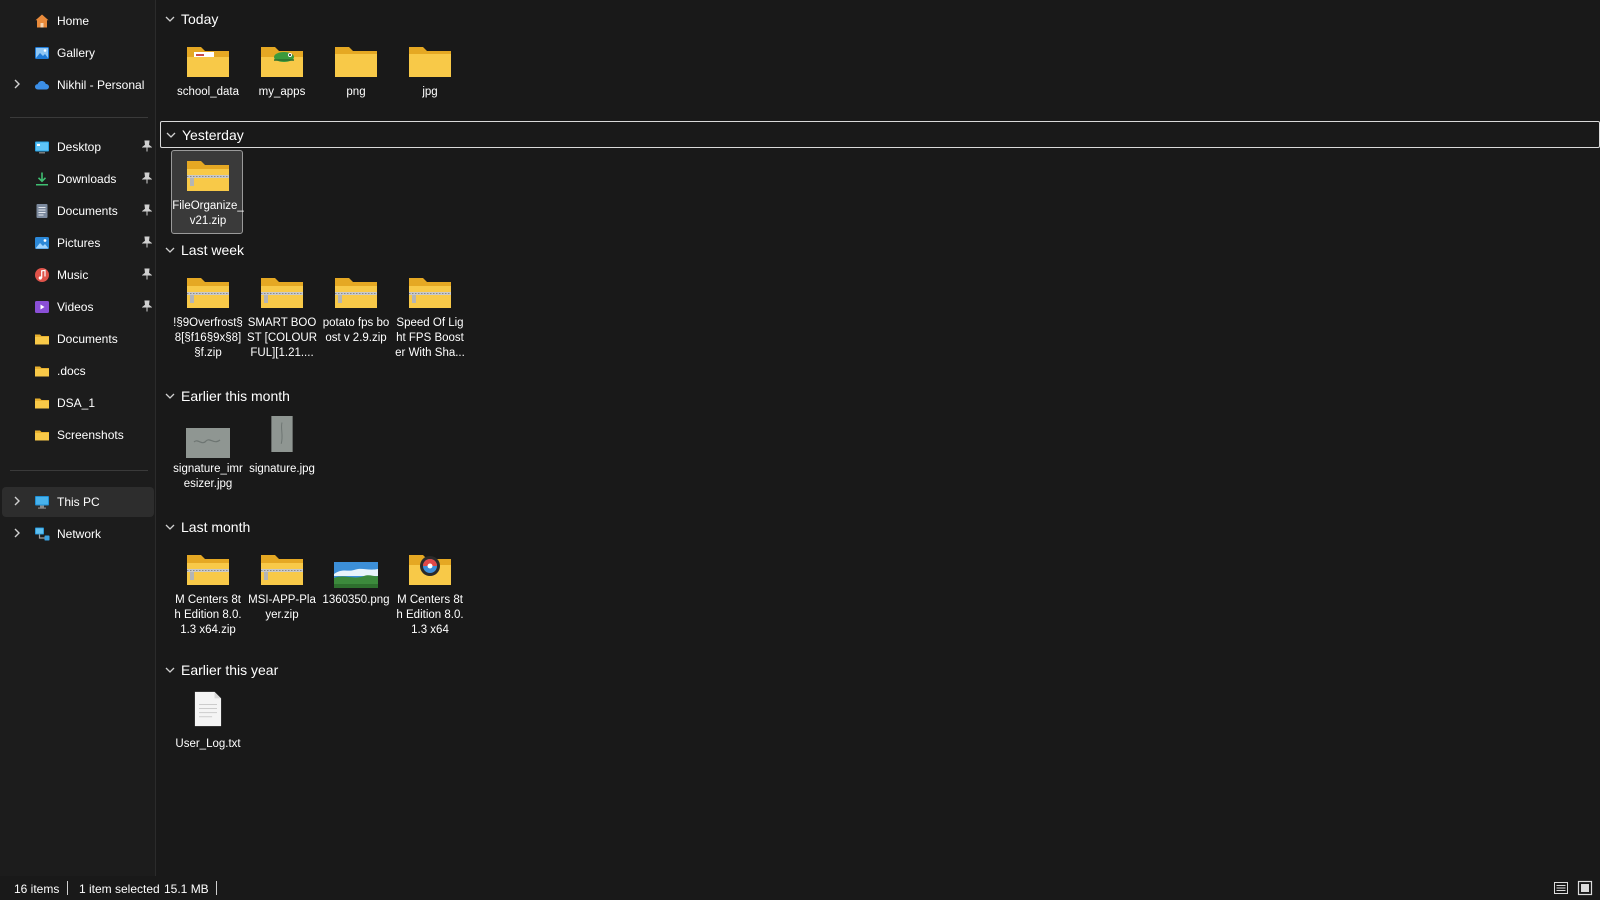  Describe the element at coordinates (208, 338) in the screenshot. I see `file-name: !§9Overfrost§8[§f16§9x§8]§f.zip` at that location.